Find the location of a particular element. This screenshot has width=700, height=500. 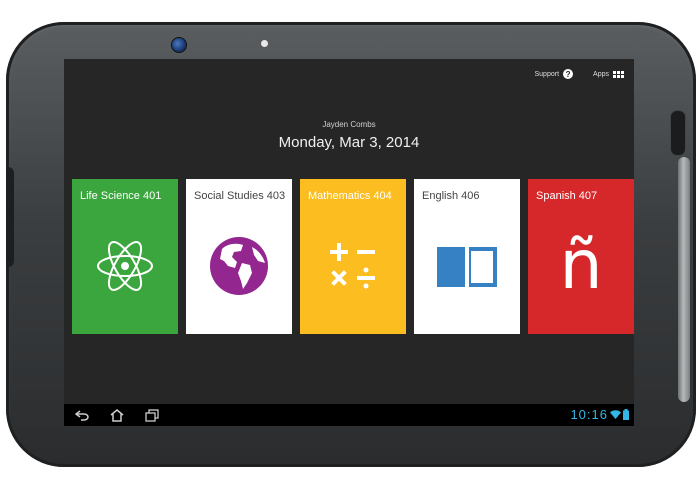

home-icon is located at coordinates (117, 415).